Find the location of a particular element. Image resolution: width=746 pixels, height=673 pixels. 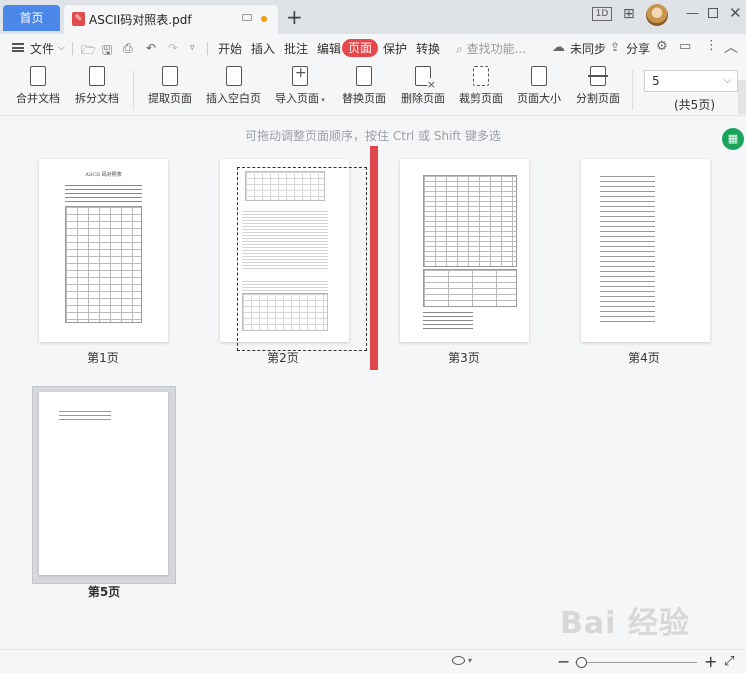

menu-insert: 插入 is located at coordinates (263, 48).